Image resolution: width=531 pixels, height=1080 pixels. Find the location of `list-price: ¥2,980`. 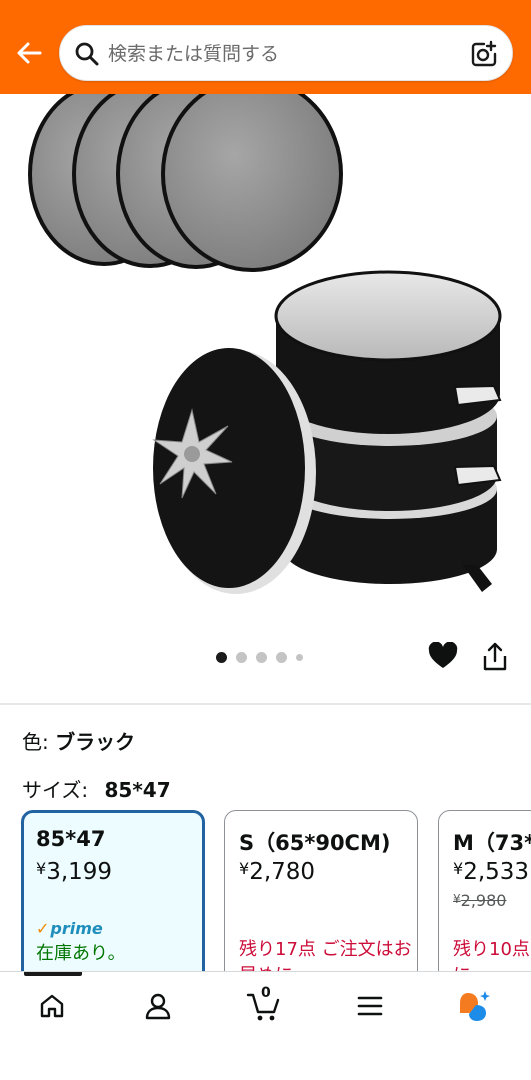

list-price: ¥2,980 is located at coordinates (480, 900).